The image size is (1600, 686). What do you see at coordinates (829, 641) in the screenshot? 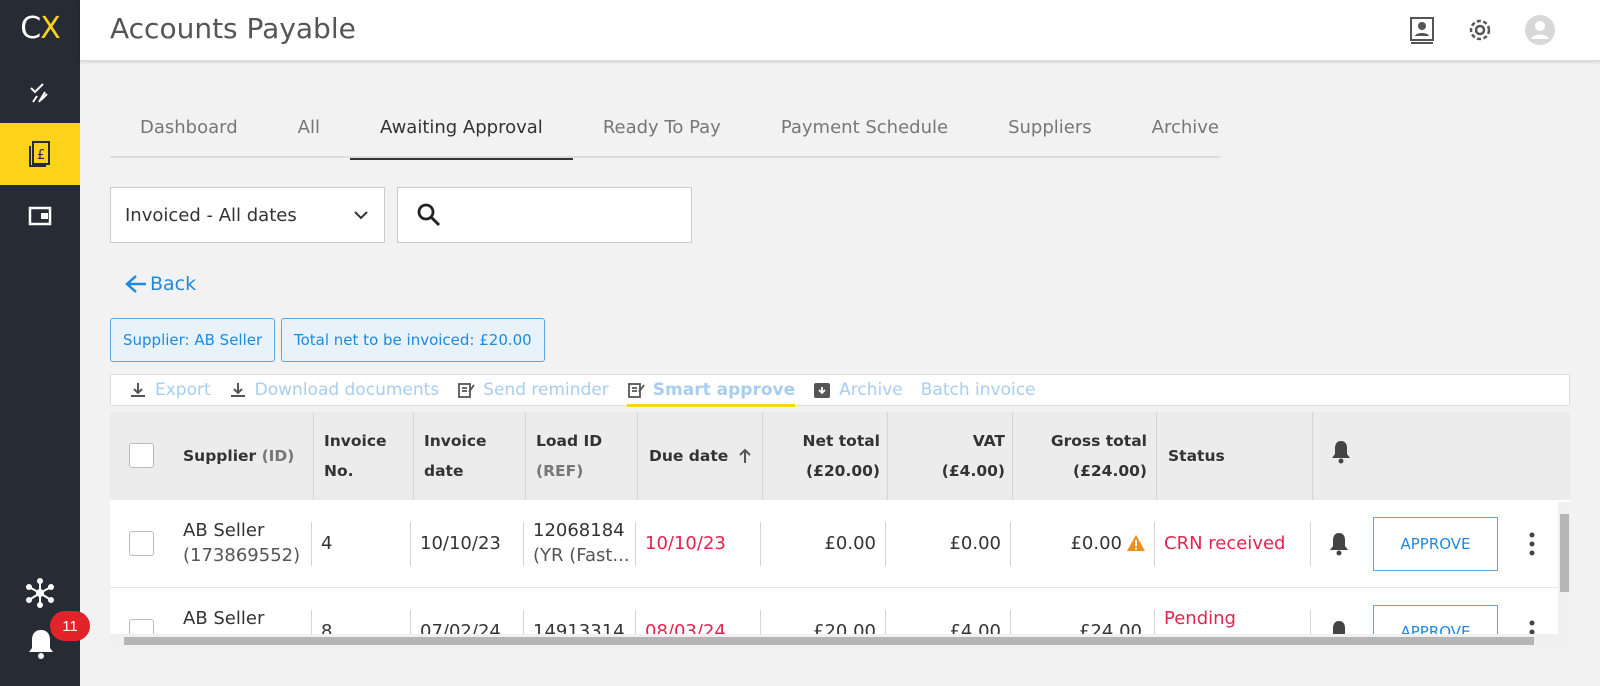
I see `horizontal-scroll-thumb` at bounding box center [829, 641].